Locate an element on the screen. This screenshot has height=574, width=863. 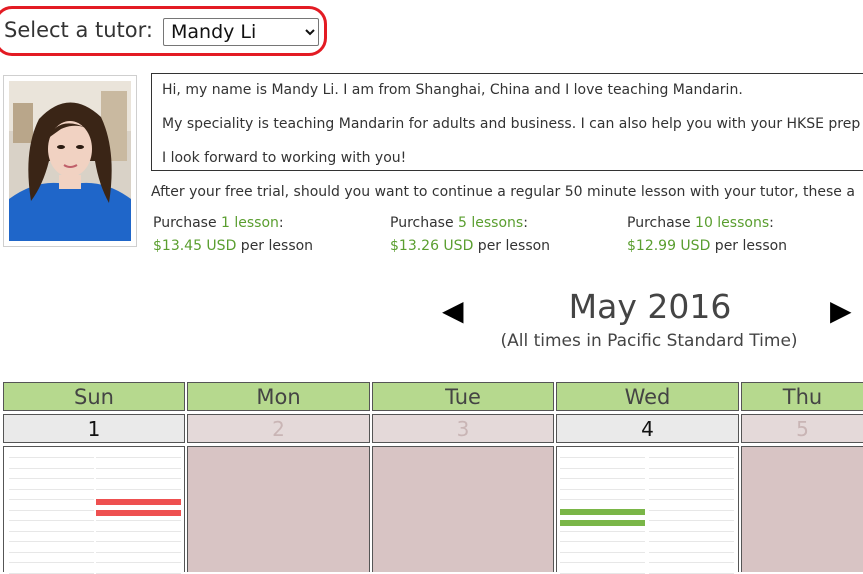
tutor-avatar is located at coordinates (70, 161).